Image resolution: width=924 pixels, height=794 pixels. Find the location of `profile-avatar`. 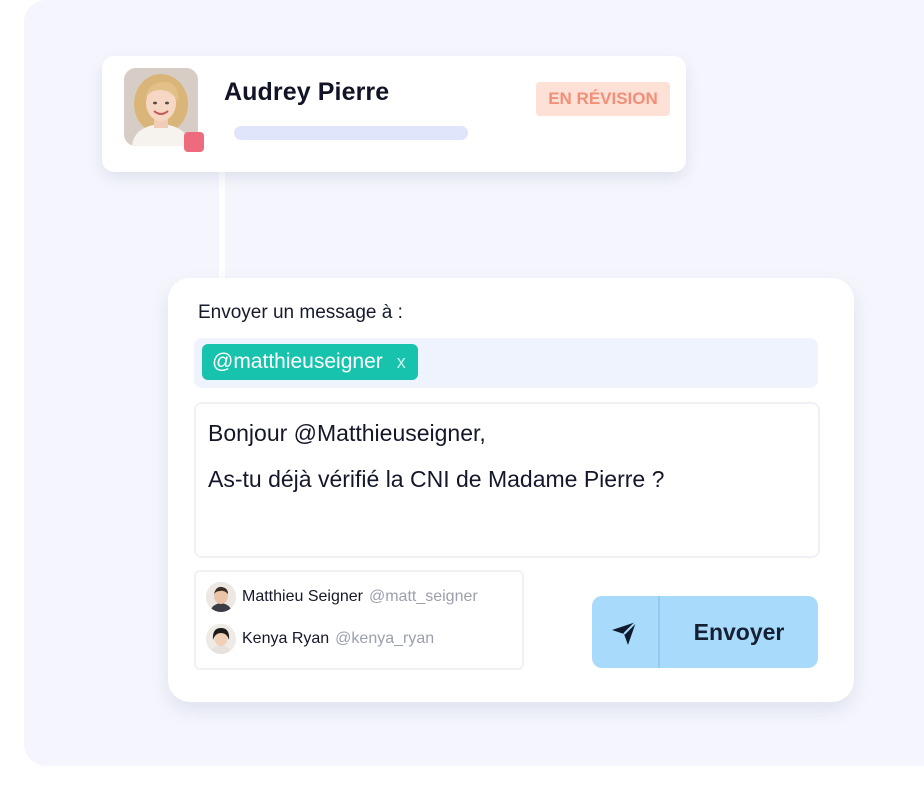

profile-avatar is located at coordinates (164, 110).